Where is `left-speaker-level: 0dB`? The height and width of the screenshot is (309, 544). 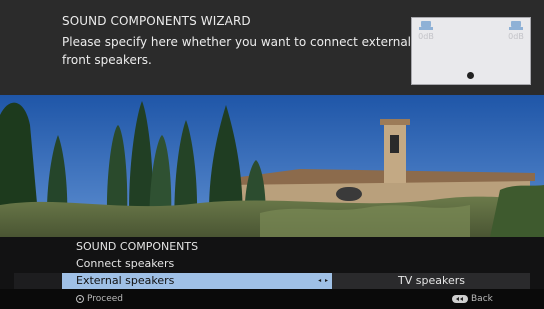 left-speaker-level: 0dB is located at coordinates (426, 36).